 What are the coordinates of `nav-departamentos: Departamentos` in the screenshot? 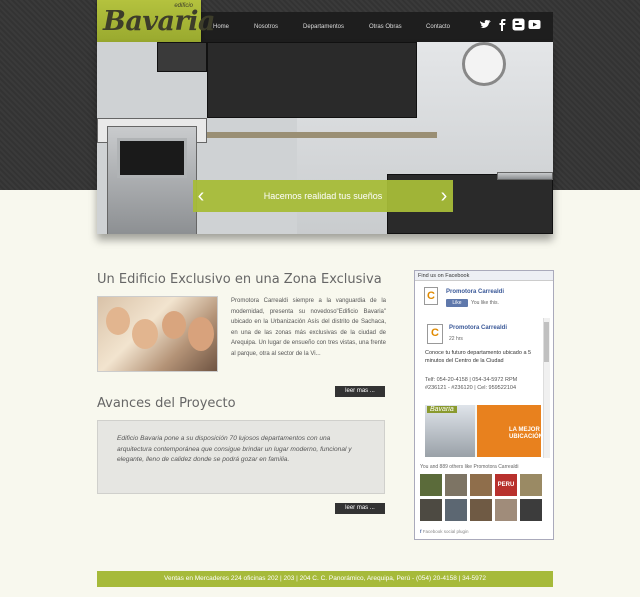 It's located at (323, 27).